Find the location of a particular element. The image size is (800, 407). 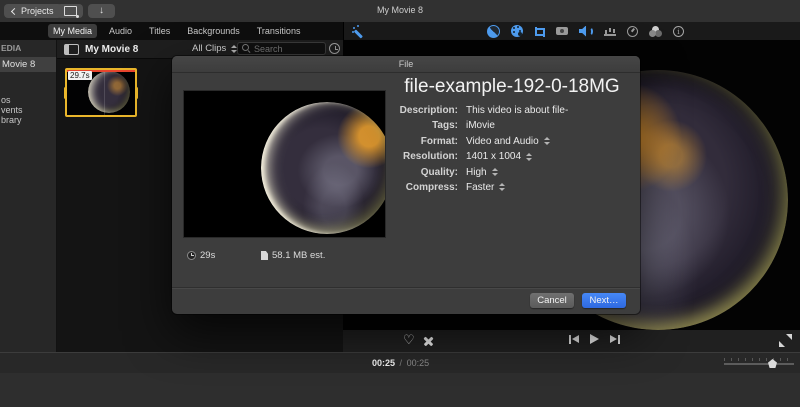

frame-divider is located at coordinates (104, 92).